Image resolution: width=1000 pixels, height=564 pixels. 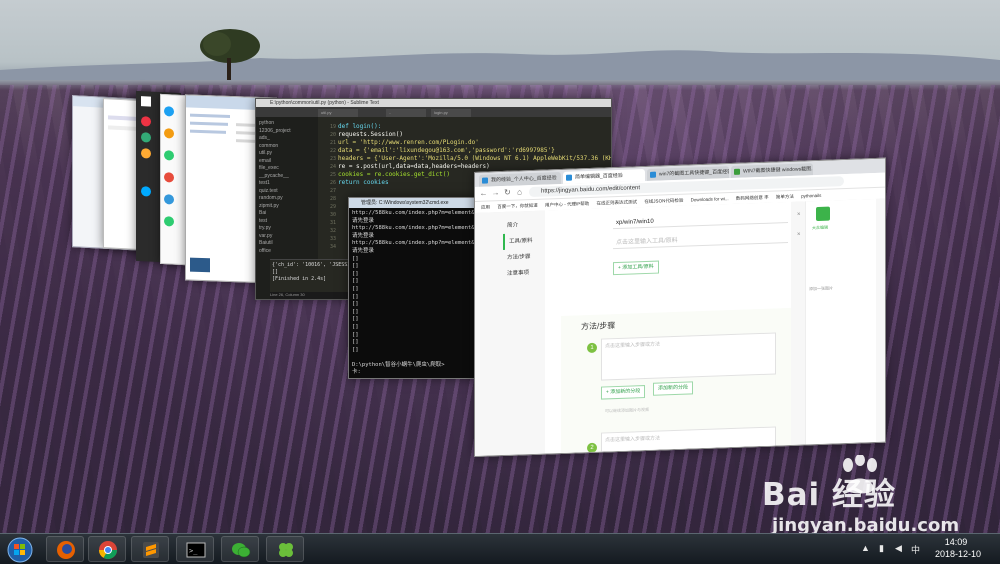 I want to click on sidebar-file: test, so click(x=287, y=222).